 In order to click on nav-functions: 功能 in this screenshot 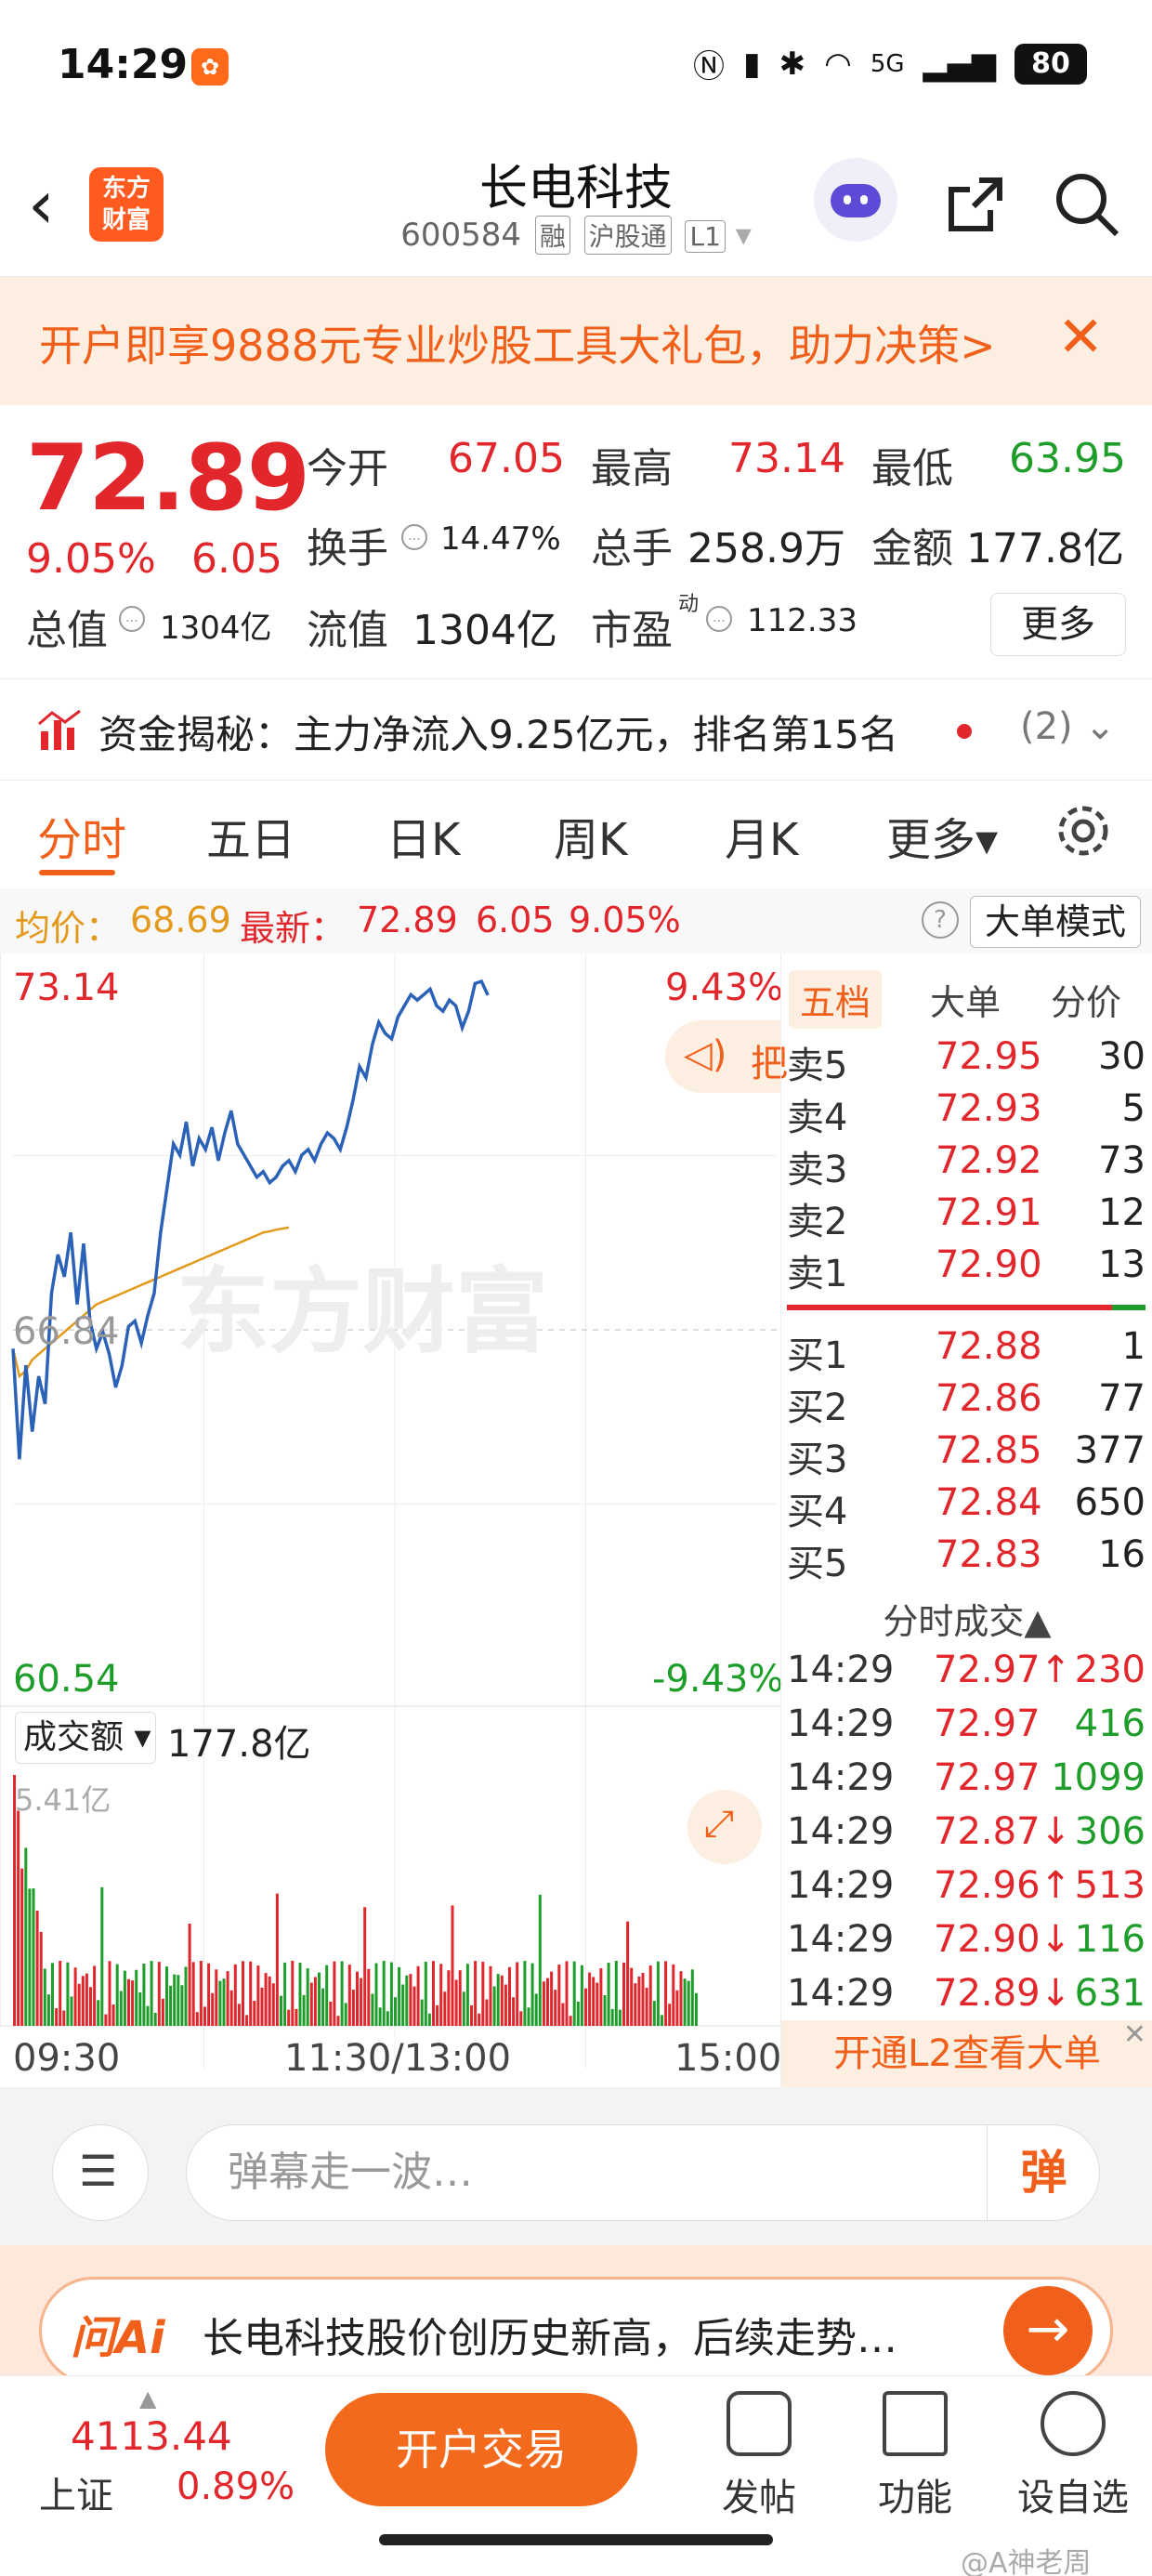, I will do `click(915, 2456)`.